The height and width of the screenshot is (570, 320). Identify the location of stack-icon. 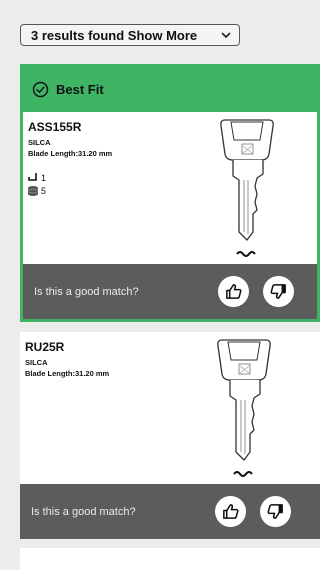
(33, 191).